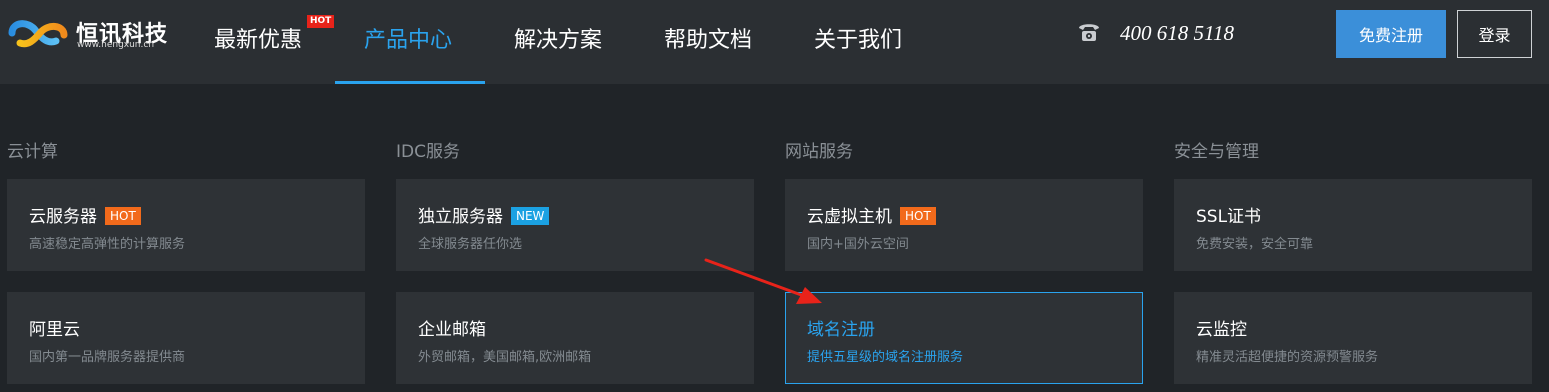 Image resolution: width=1549 pixels, height=392 pixels. Describe the element at coordinates (186, 338) in the screenshot. I see `product-card-aliyun: 阿里云 国内第一品牌服务器提供商` at that location.